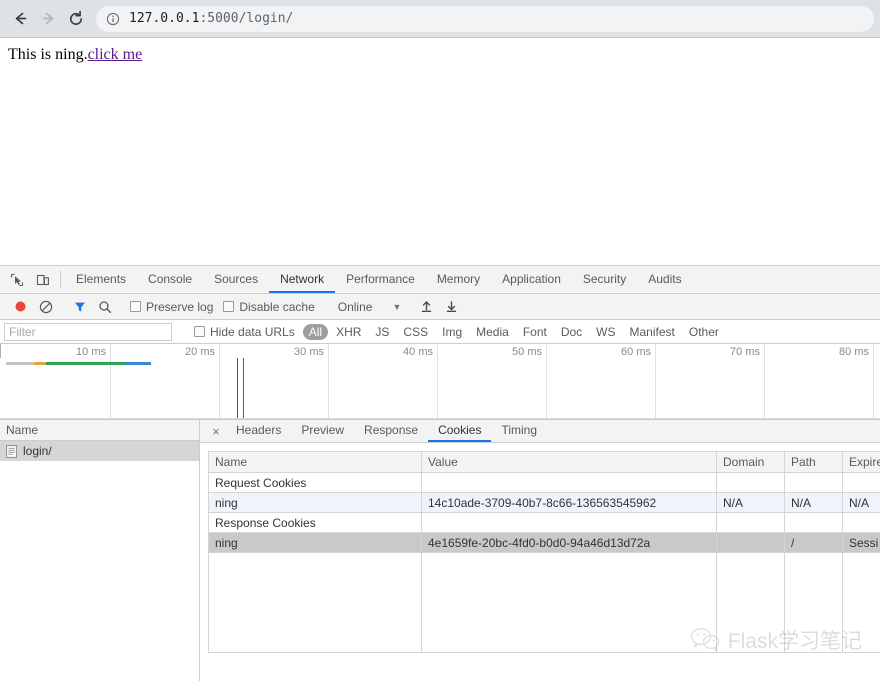 The width and height of the screenshot is (880, 682). Describe the element at coordinates (113, 19) in the screenshot. I see `page-info-icon` at that location.